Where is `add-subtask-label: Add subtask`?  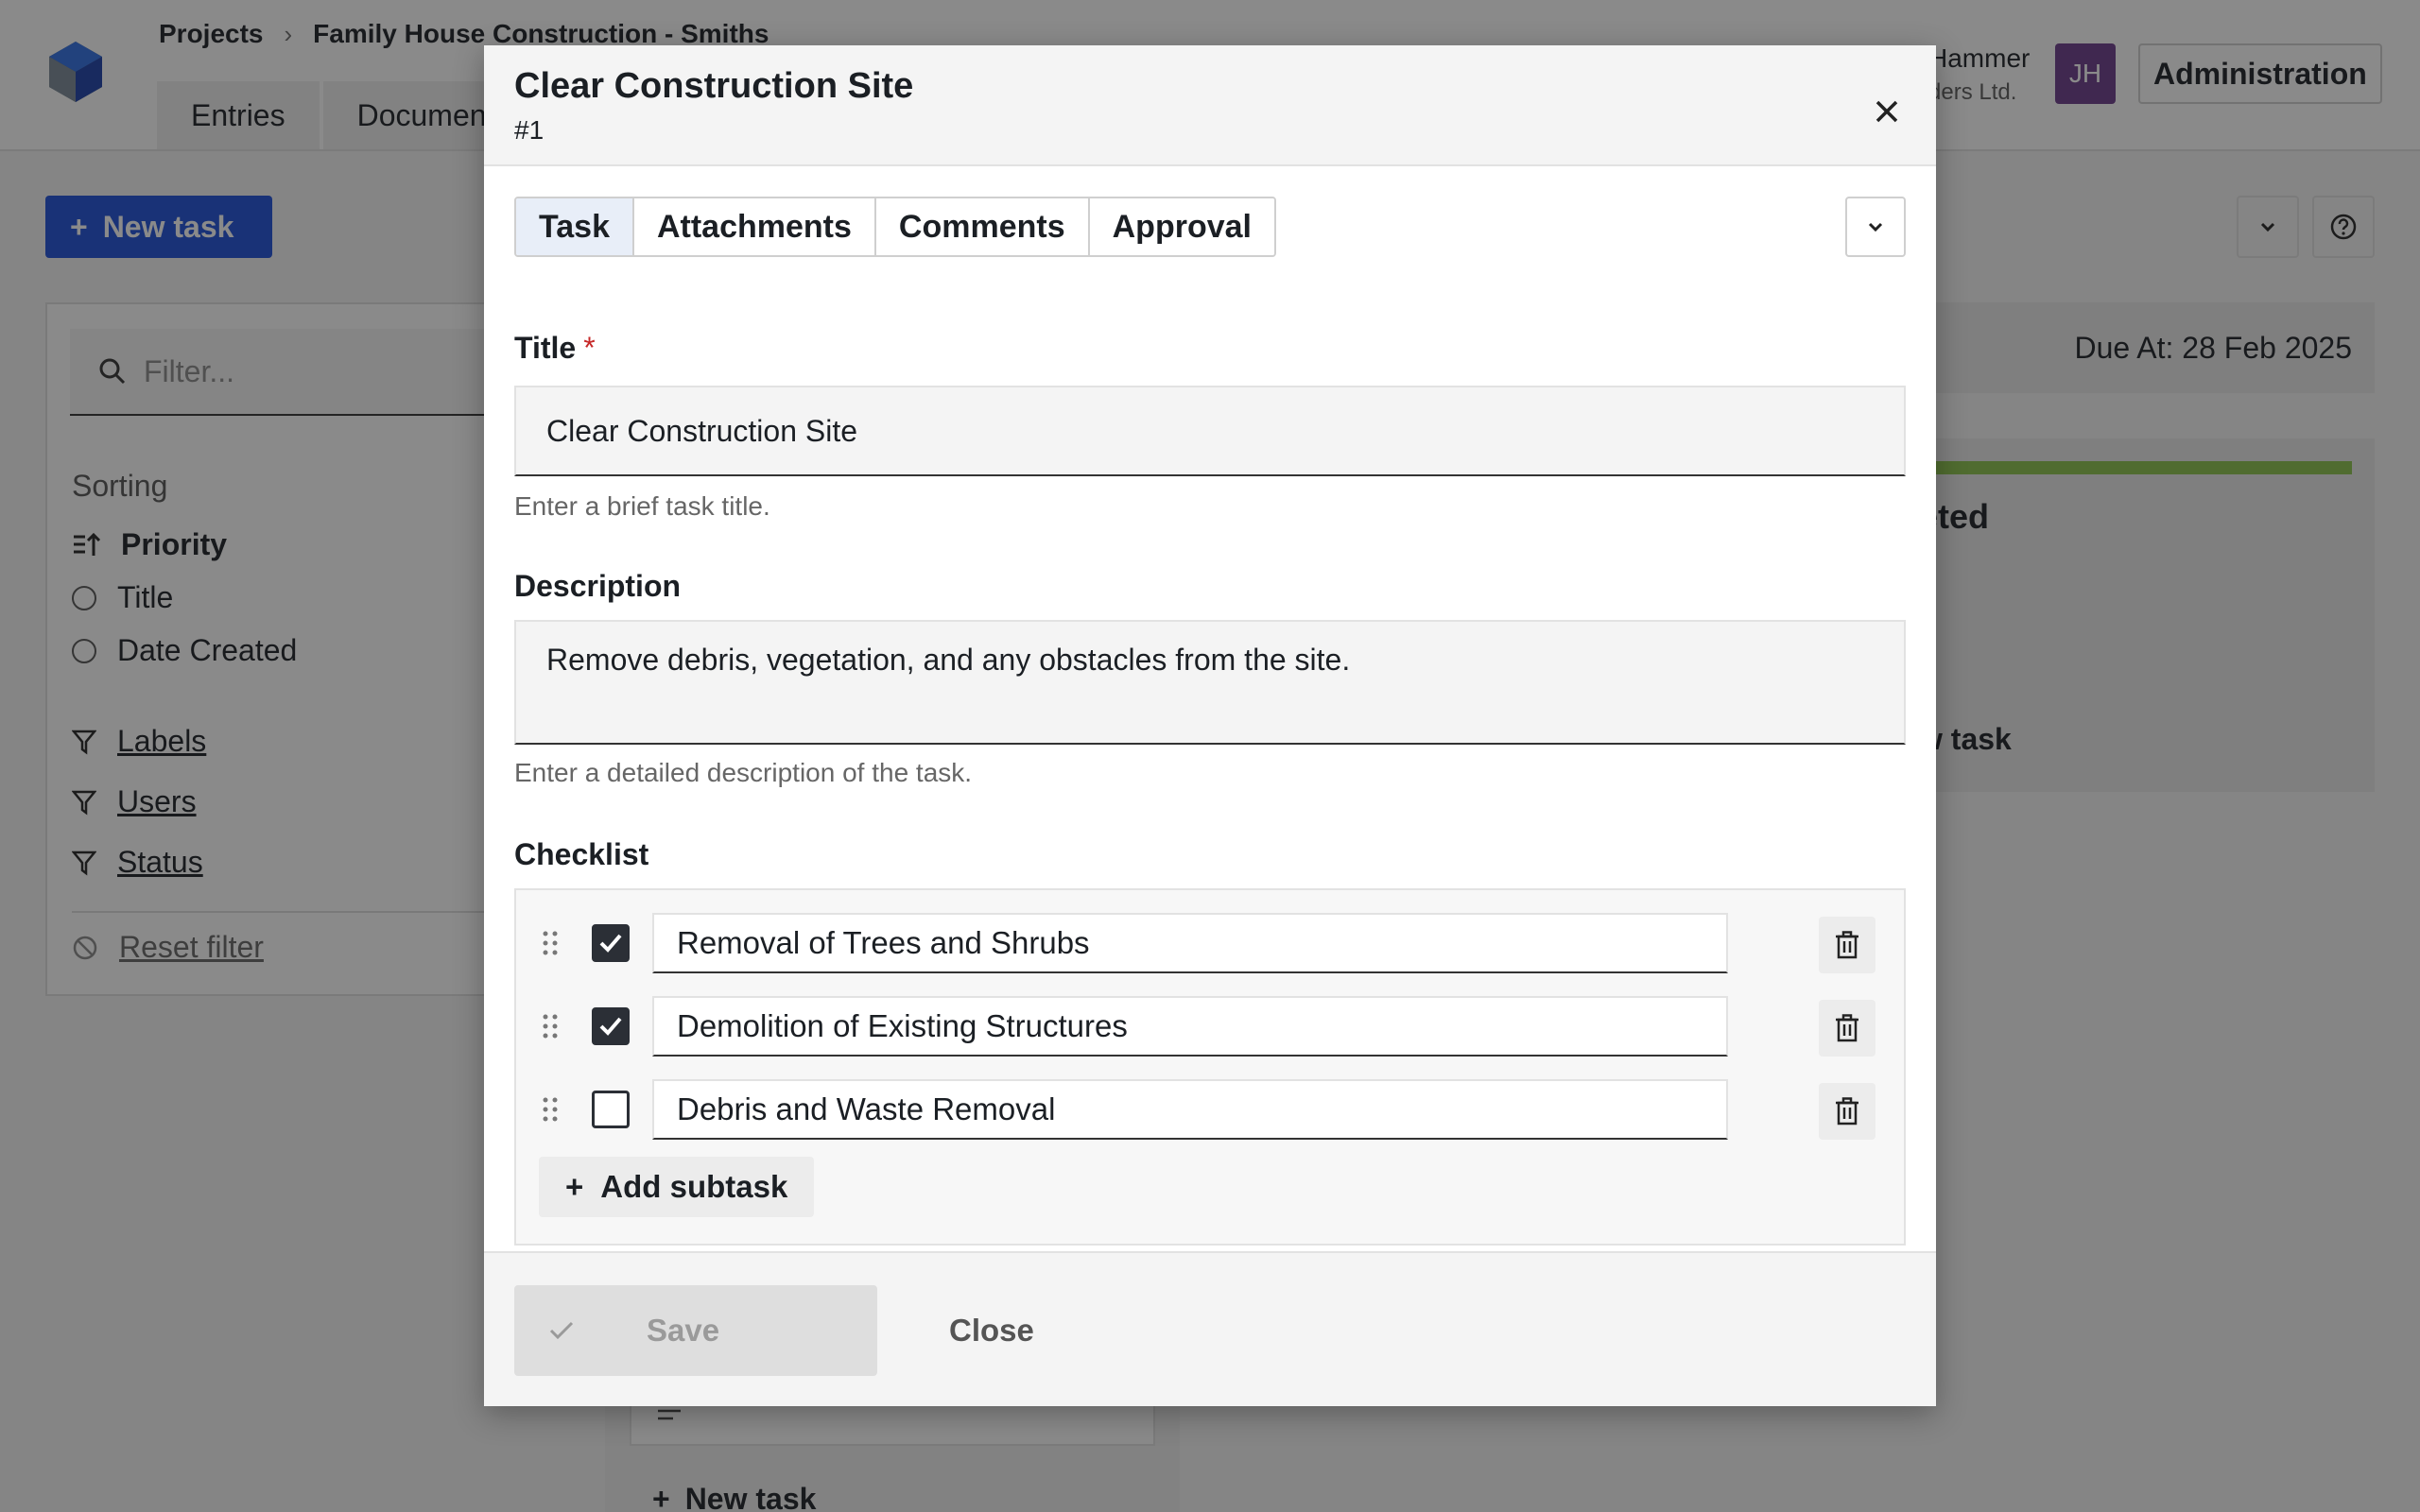 add-subtask-label: Add subtask is located at coordinates (694, 1186).